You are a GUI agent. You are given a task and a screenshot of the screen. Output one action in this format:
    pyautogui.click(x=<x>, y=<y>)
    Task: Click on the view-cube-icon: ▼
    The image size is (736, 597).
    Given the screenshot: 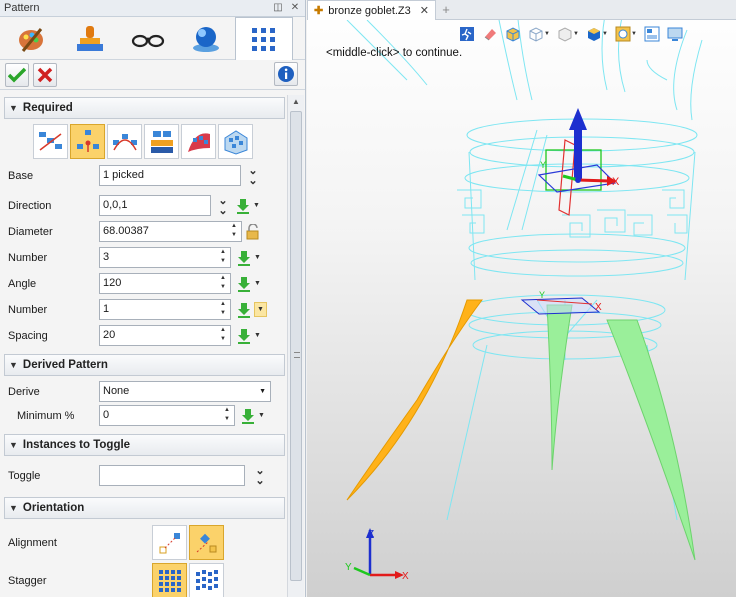 What is the action you would take?
    pyautogui.click(x=597, y=34)
    